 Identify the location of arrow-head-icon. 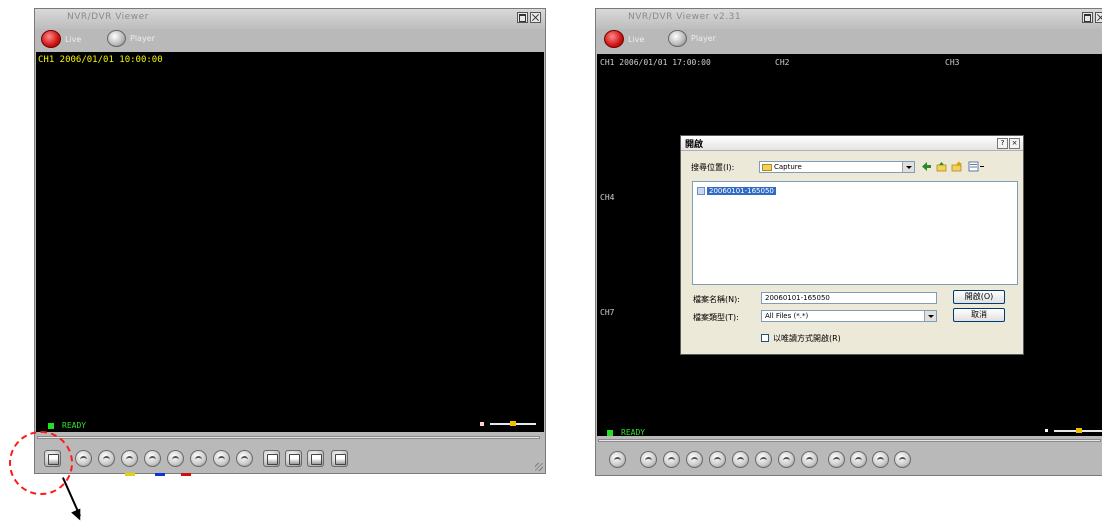
(78, 515).